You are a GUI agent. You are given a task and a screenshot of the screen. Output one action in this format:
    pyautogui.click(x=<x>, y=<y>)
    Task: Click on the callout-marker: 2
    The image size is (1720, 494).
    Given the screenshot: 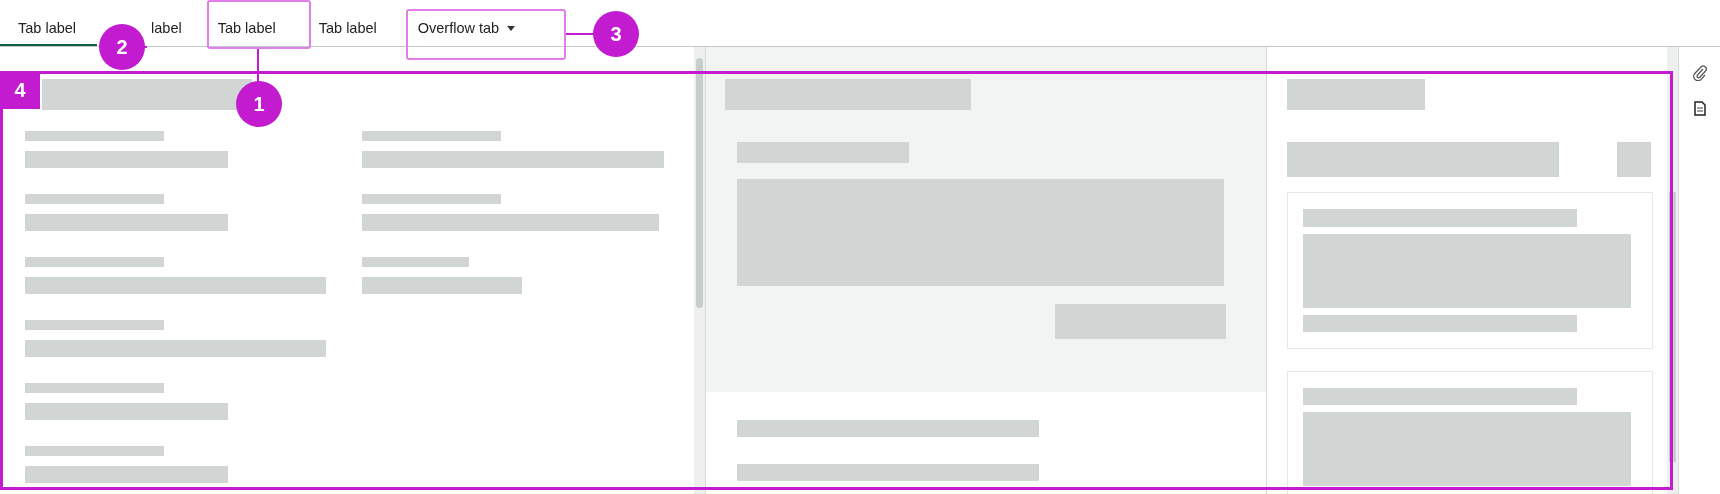 What is the action you would take?
    pyautogui.click(x=122, y=47)
    